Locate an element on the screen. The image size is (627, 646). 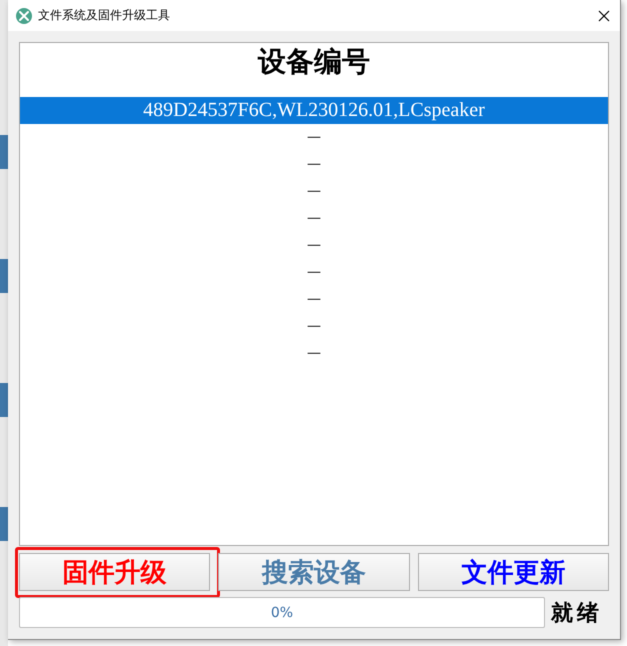
action-button: 固件升级 is located at coordinates (114, 572).